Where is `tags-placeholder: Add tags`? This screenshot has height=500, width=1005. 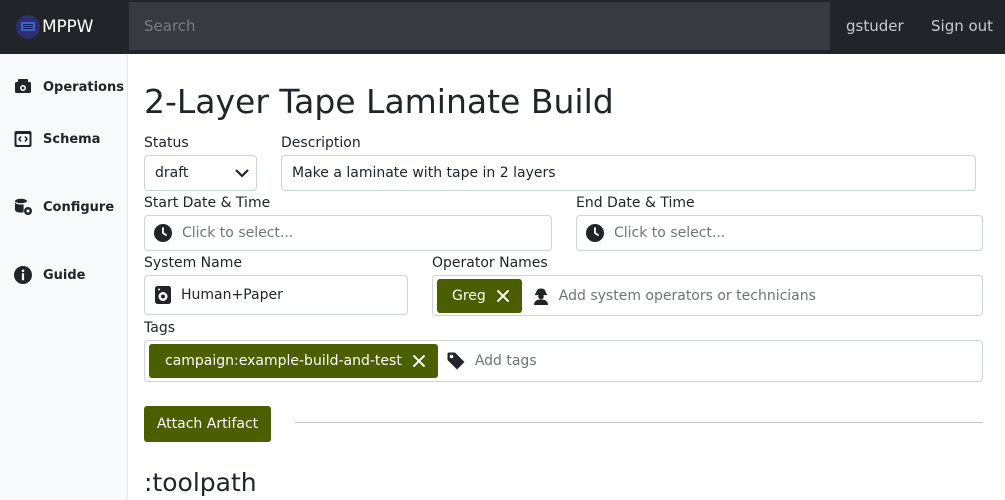 tags-placeholder: Add tags is located at coordinates (505, 361).